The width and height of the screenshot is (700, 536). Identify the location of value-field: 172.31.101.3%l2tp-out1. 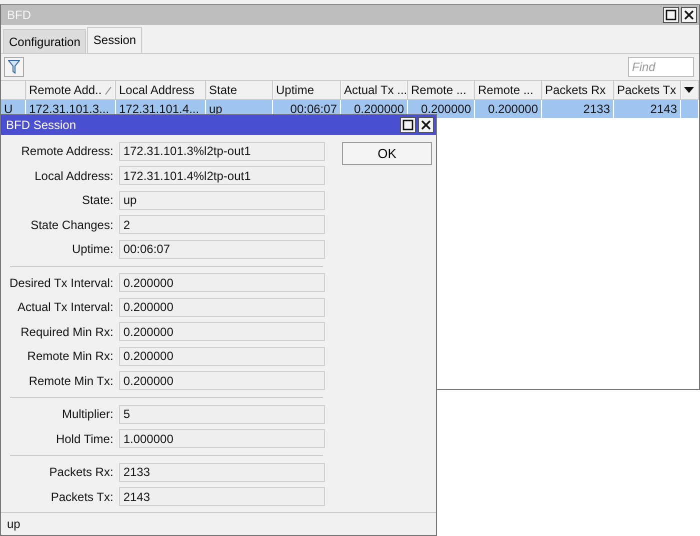
(222, 151).